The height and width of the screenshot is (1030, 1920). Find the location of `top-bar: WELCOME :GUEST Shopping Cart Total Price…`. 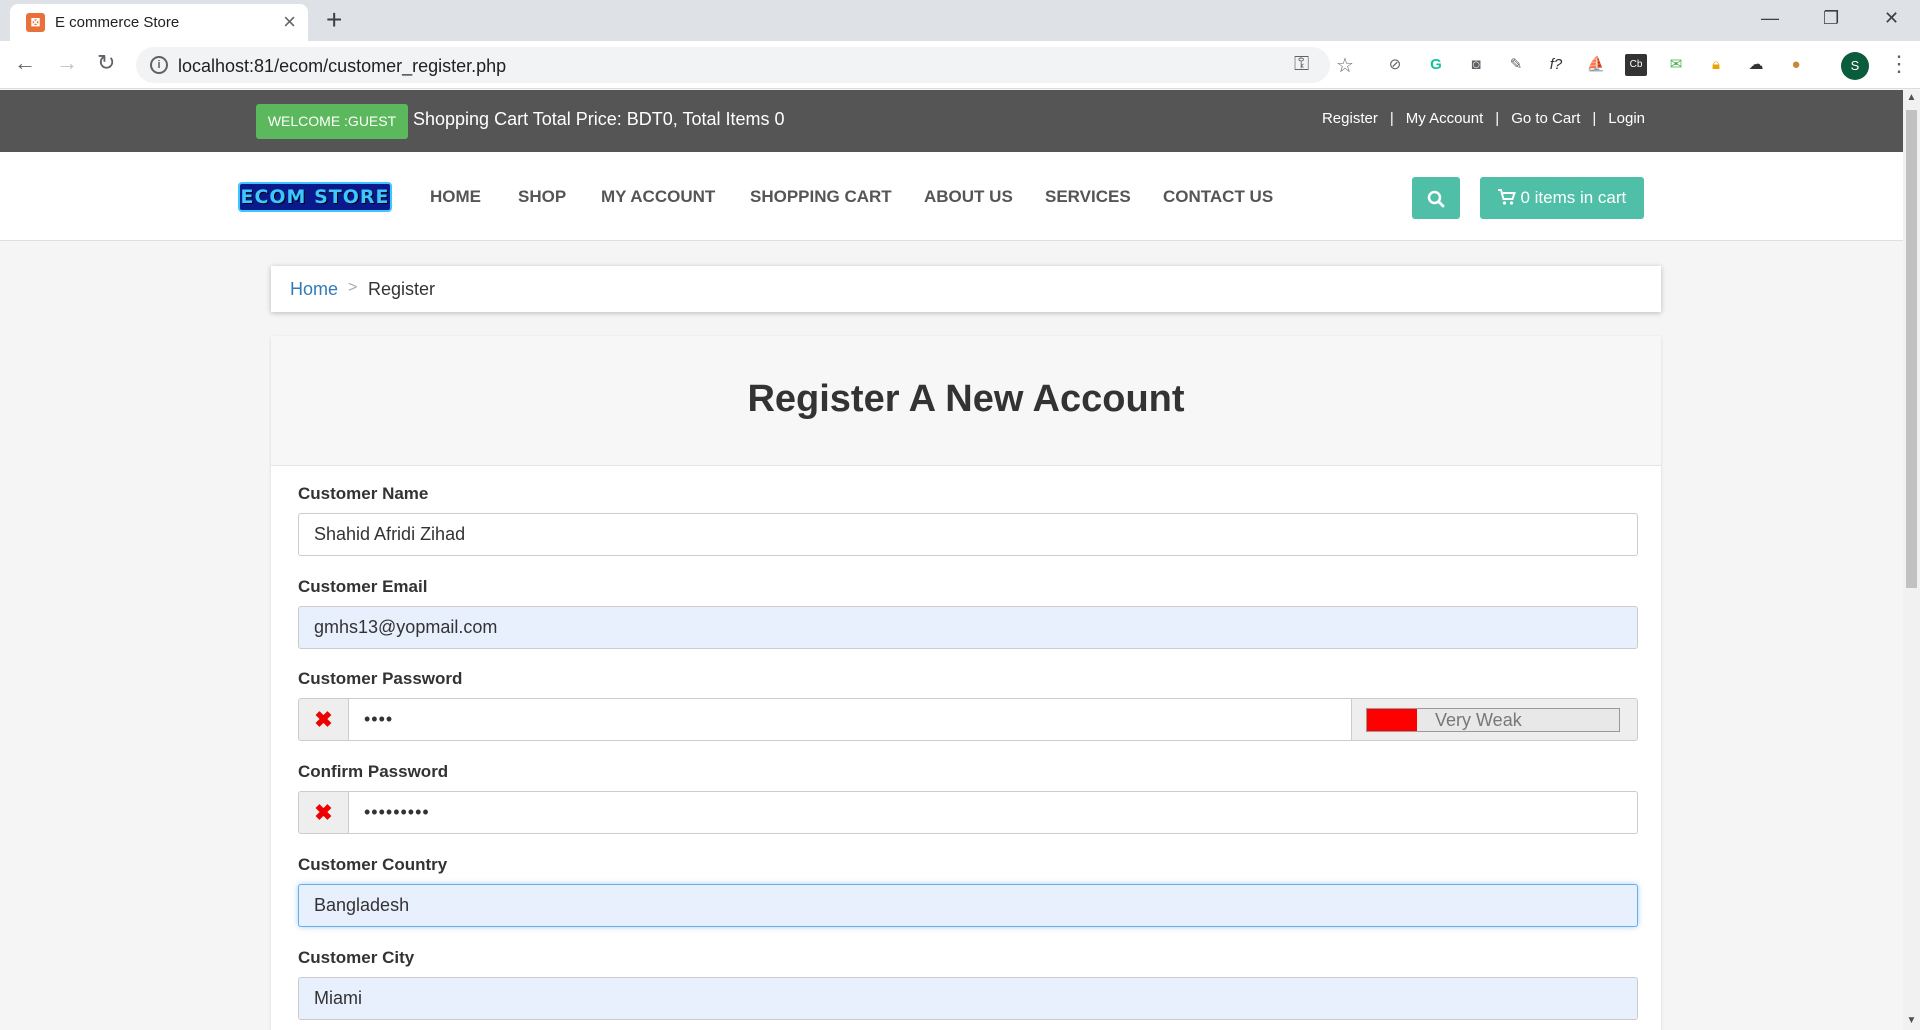

top-bar: WELCOME :GUEST Shopping Cart Total Price… is located at coordinates (951, 121).